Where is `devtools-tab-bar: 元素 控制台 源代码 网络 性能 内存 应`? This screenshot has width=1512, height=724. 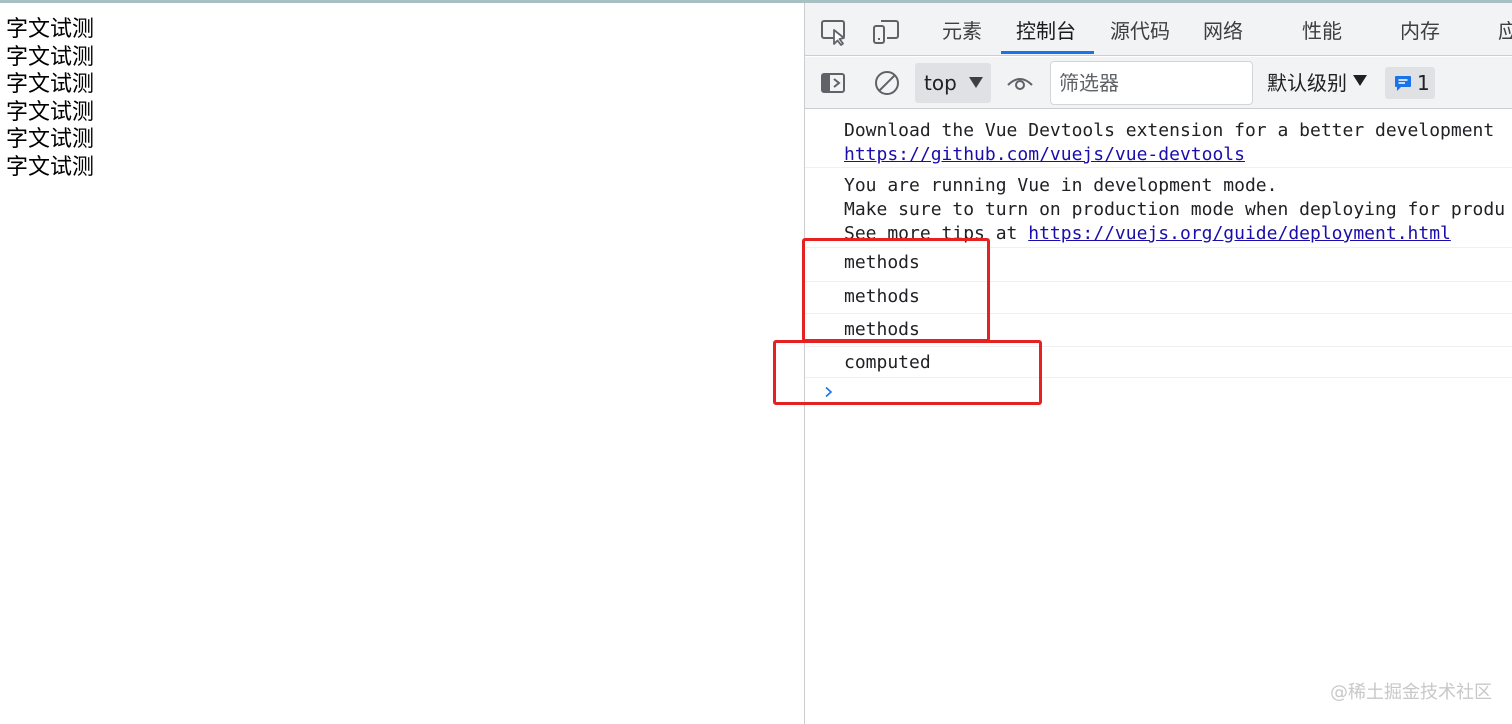 devtools-tab-bar: 元素 控制台 源代码 网络 性能 内存 应 is located at coordinates (1158, 29).